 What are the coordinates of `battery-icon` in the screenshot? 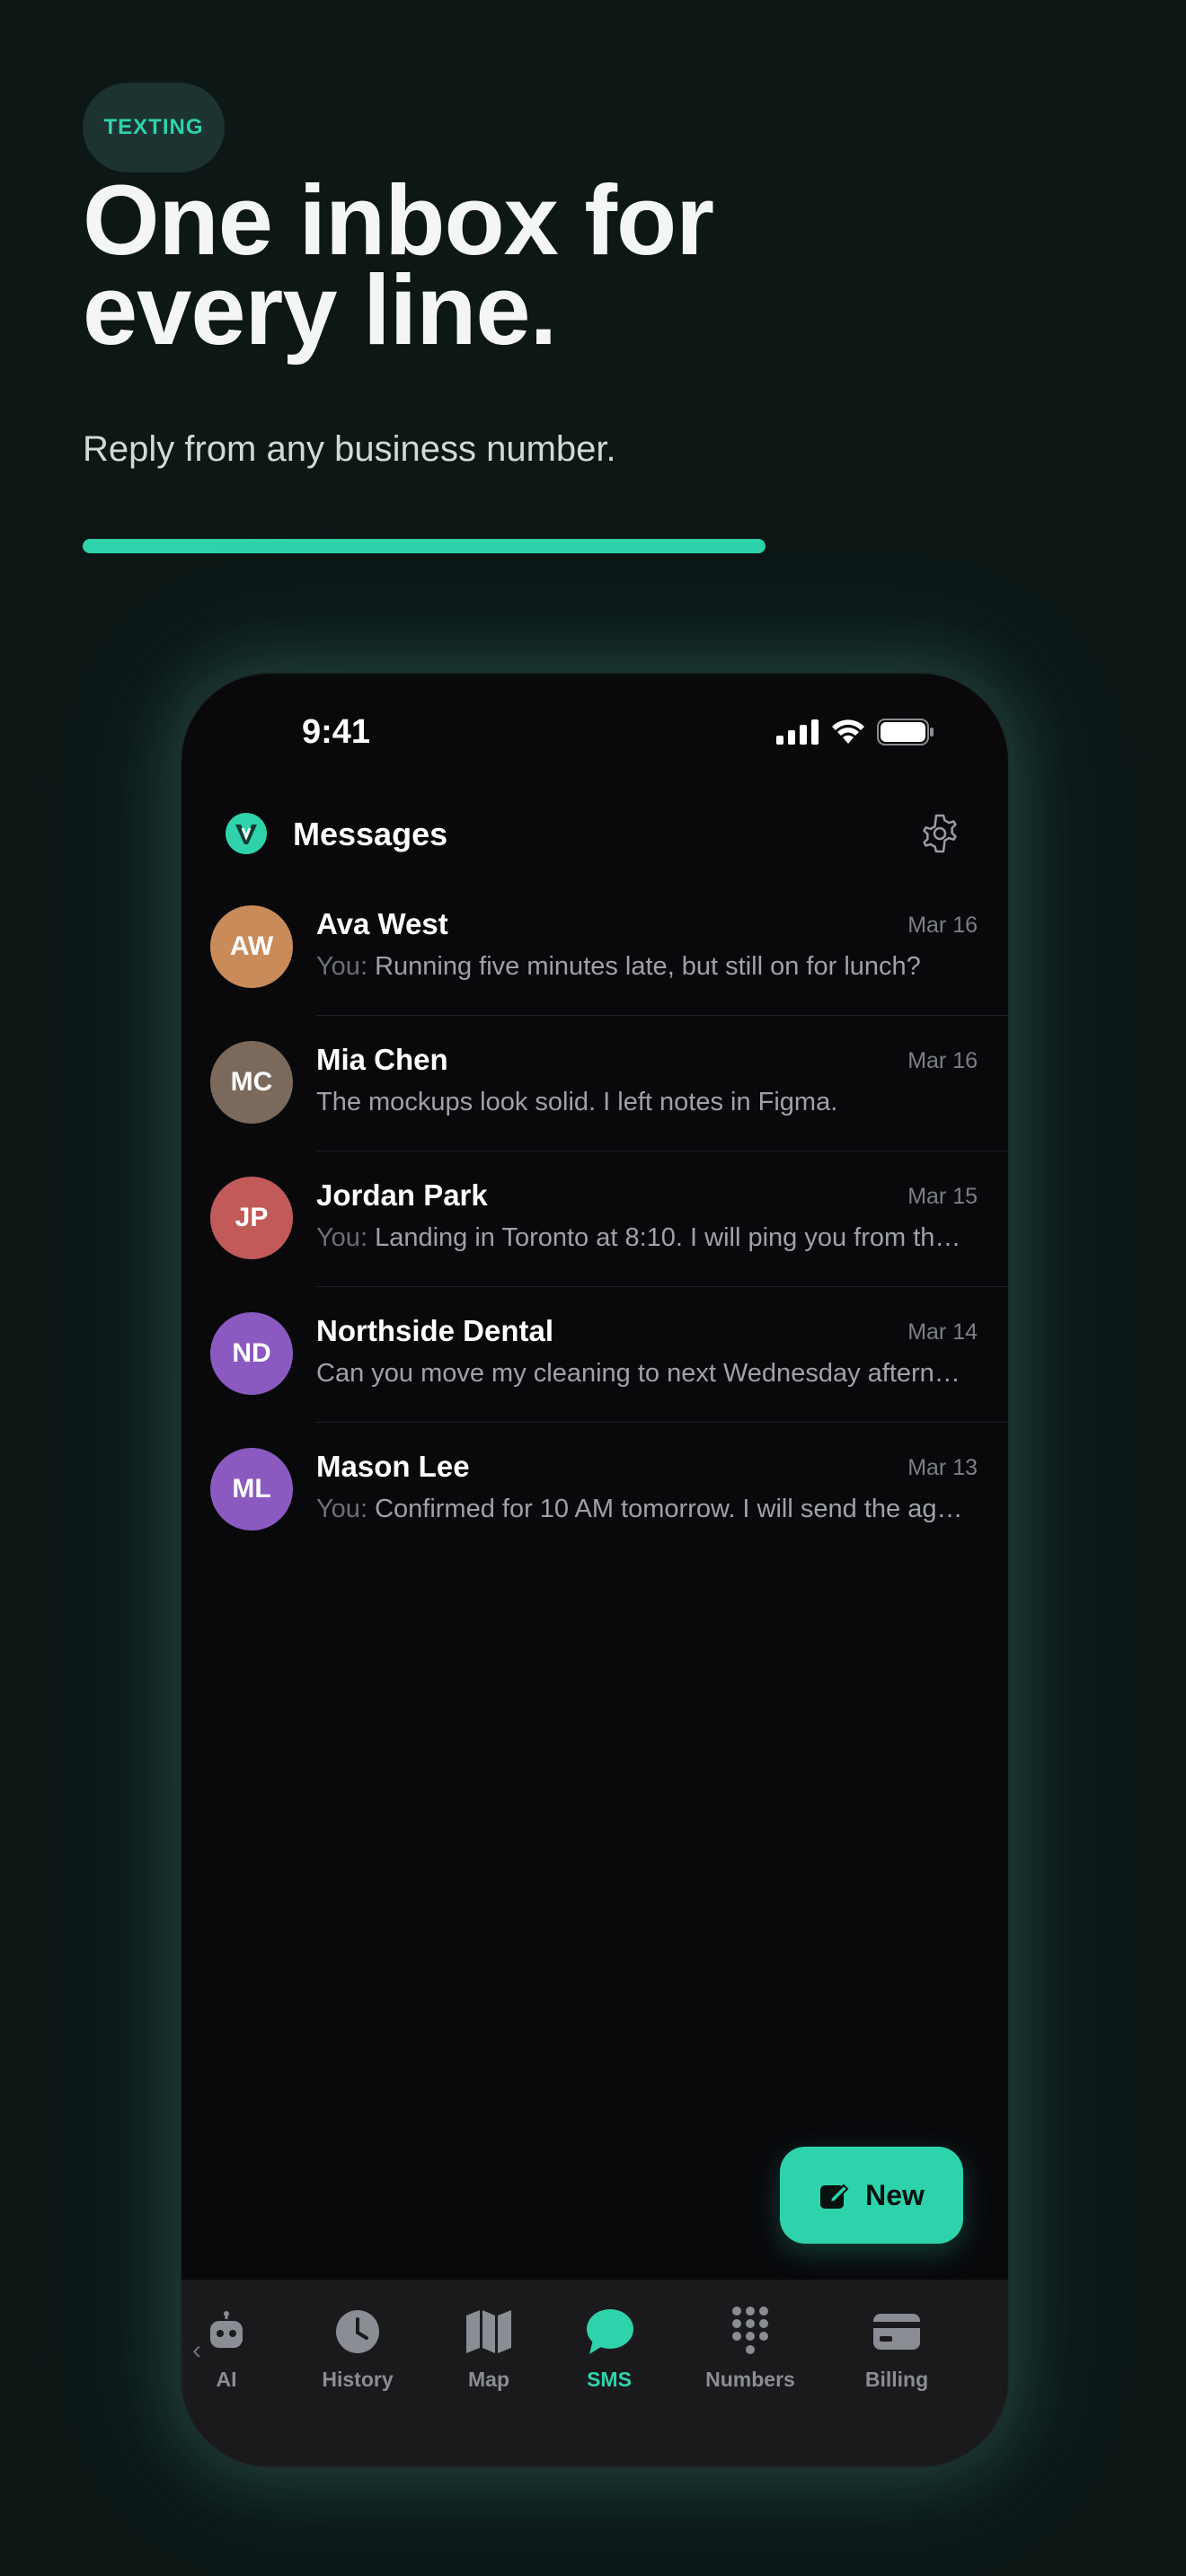 It's located at (905, 732).